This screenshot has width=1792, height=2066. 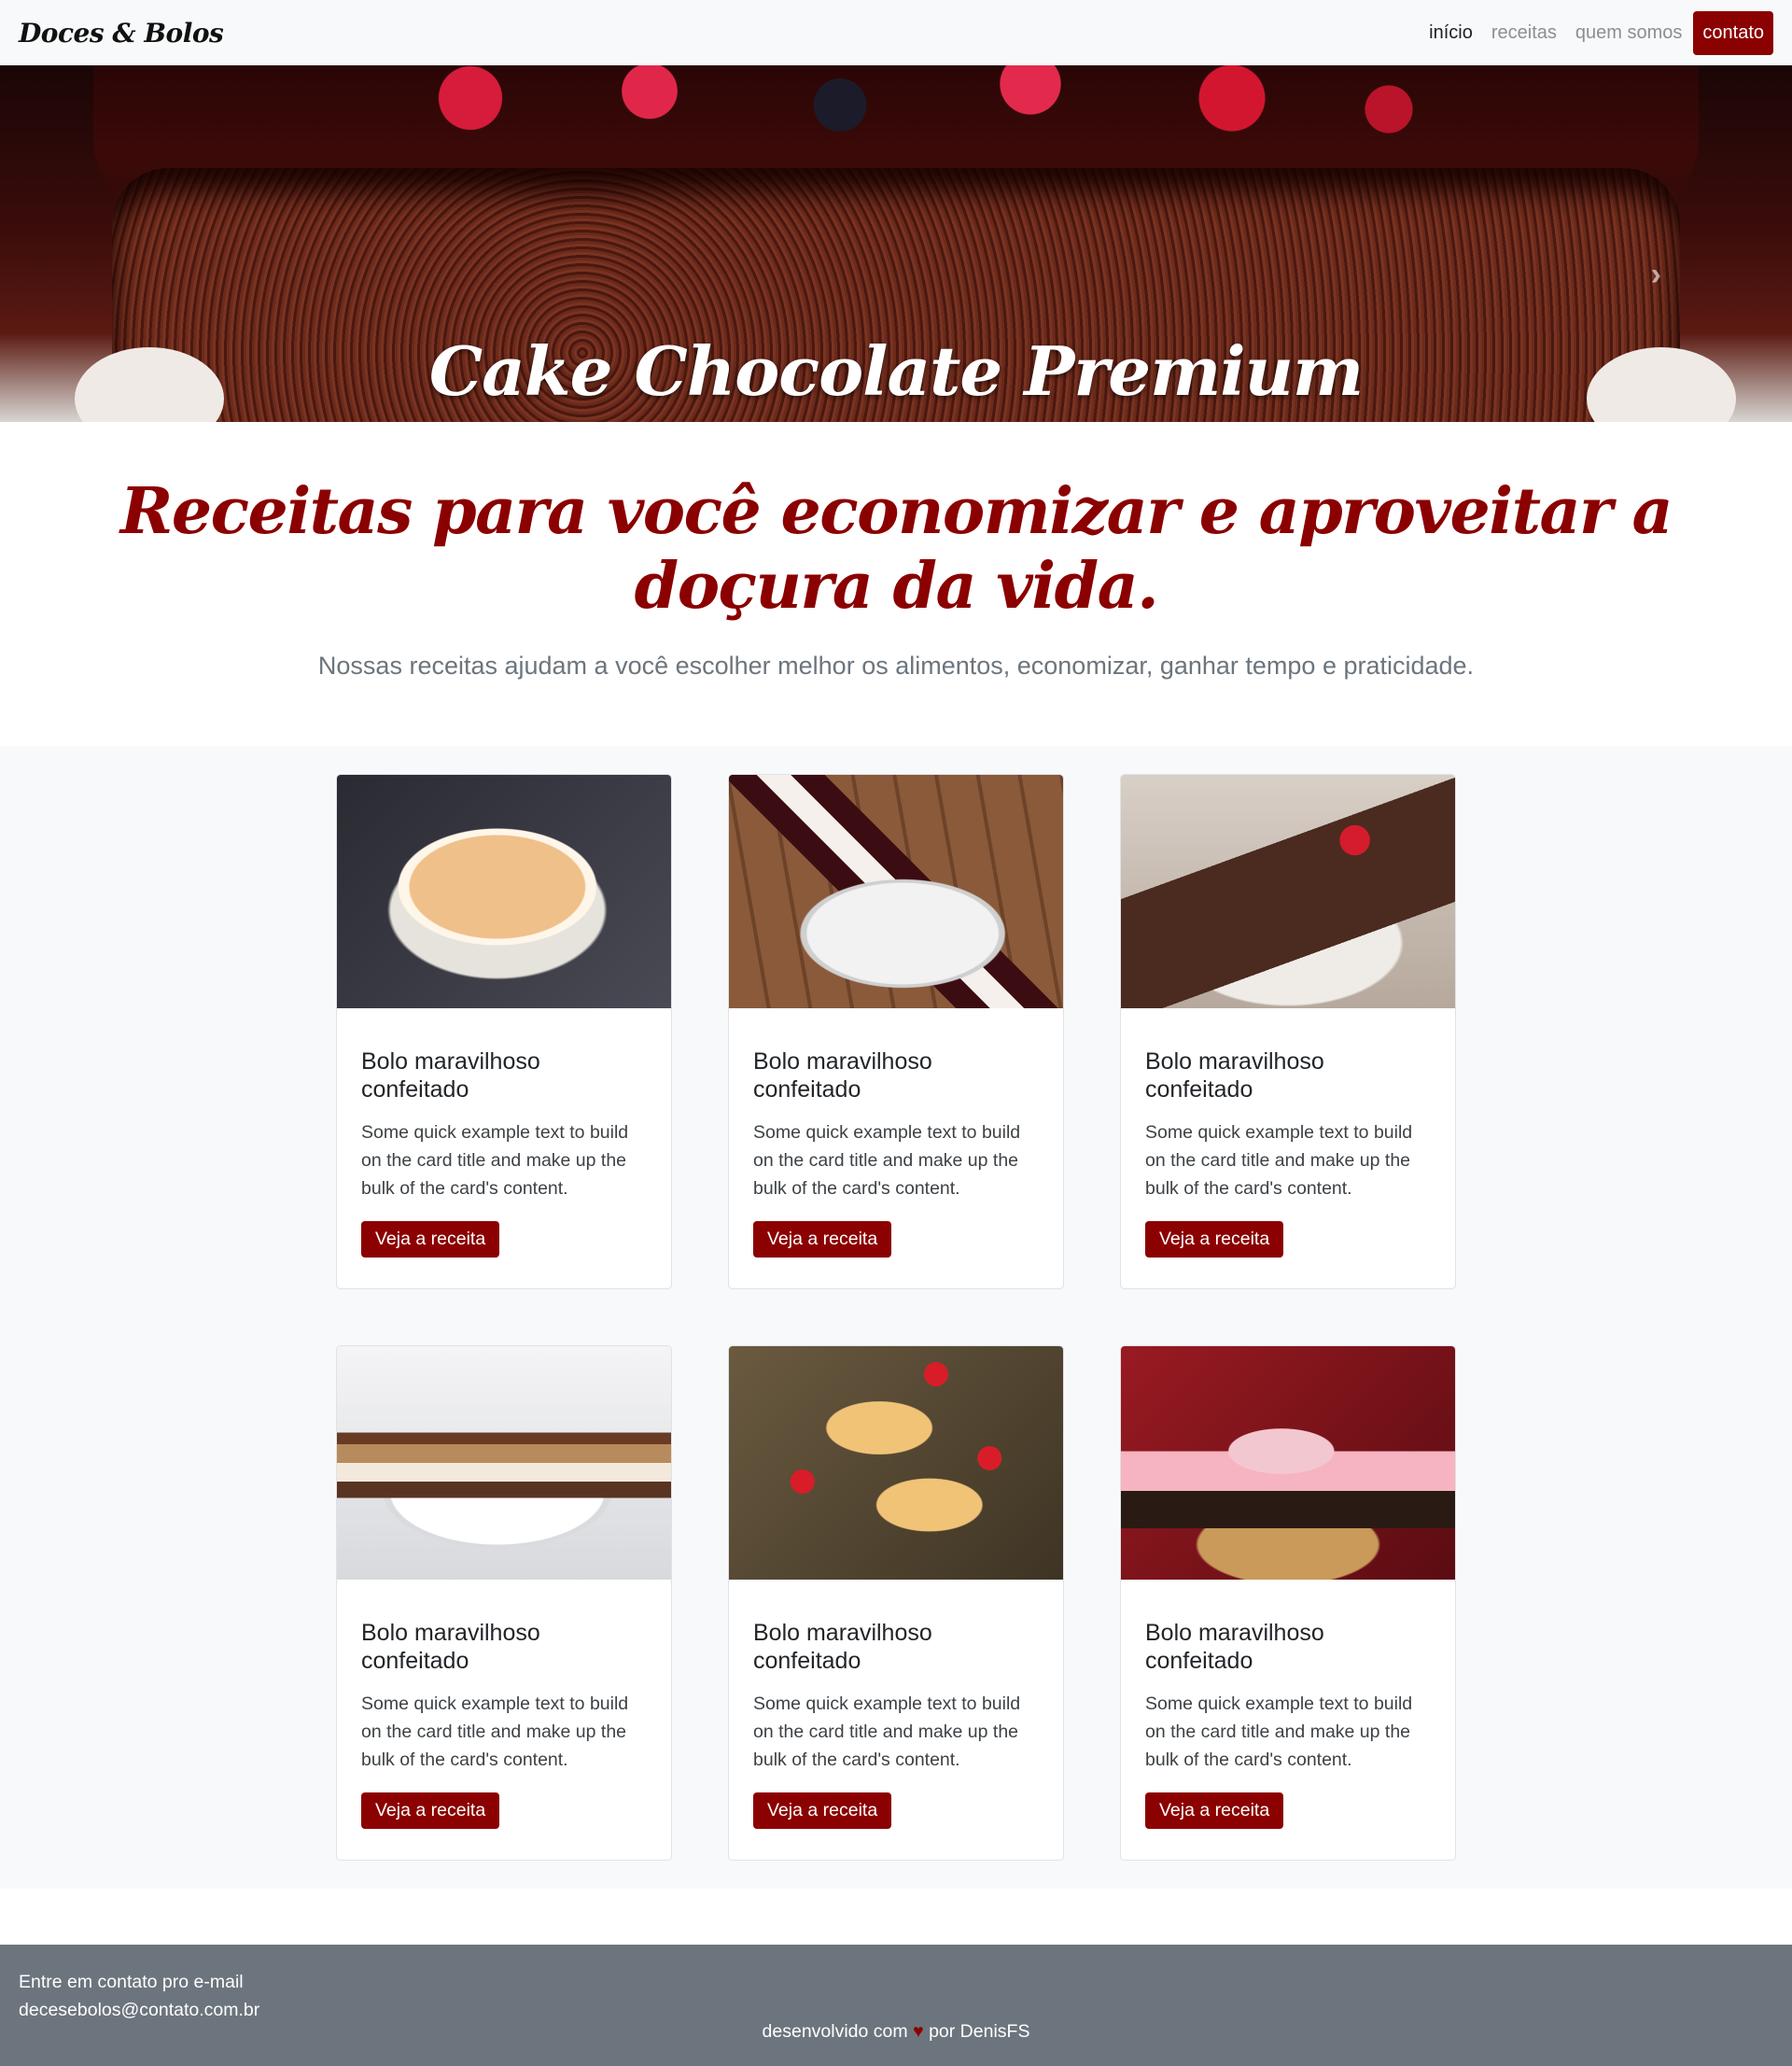 I want to click on nav-link-receitas: receitas, so click(x=1524, y=33).